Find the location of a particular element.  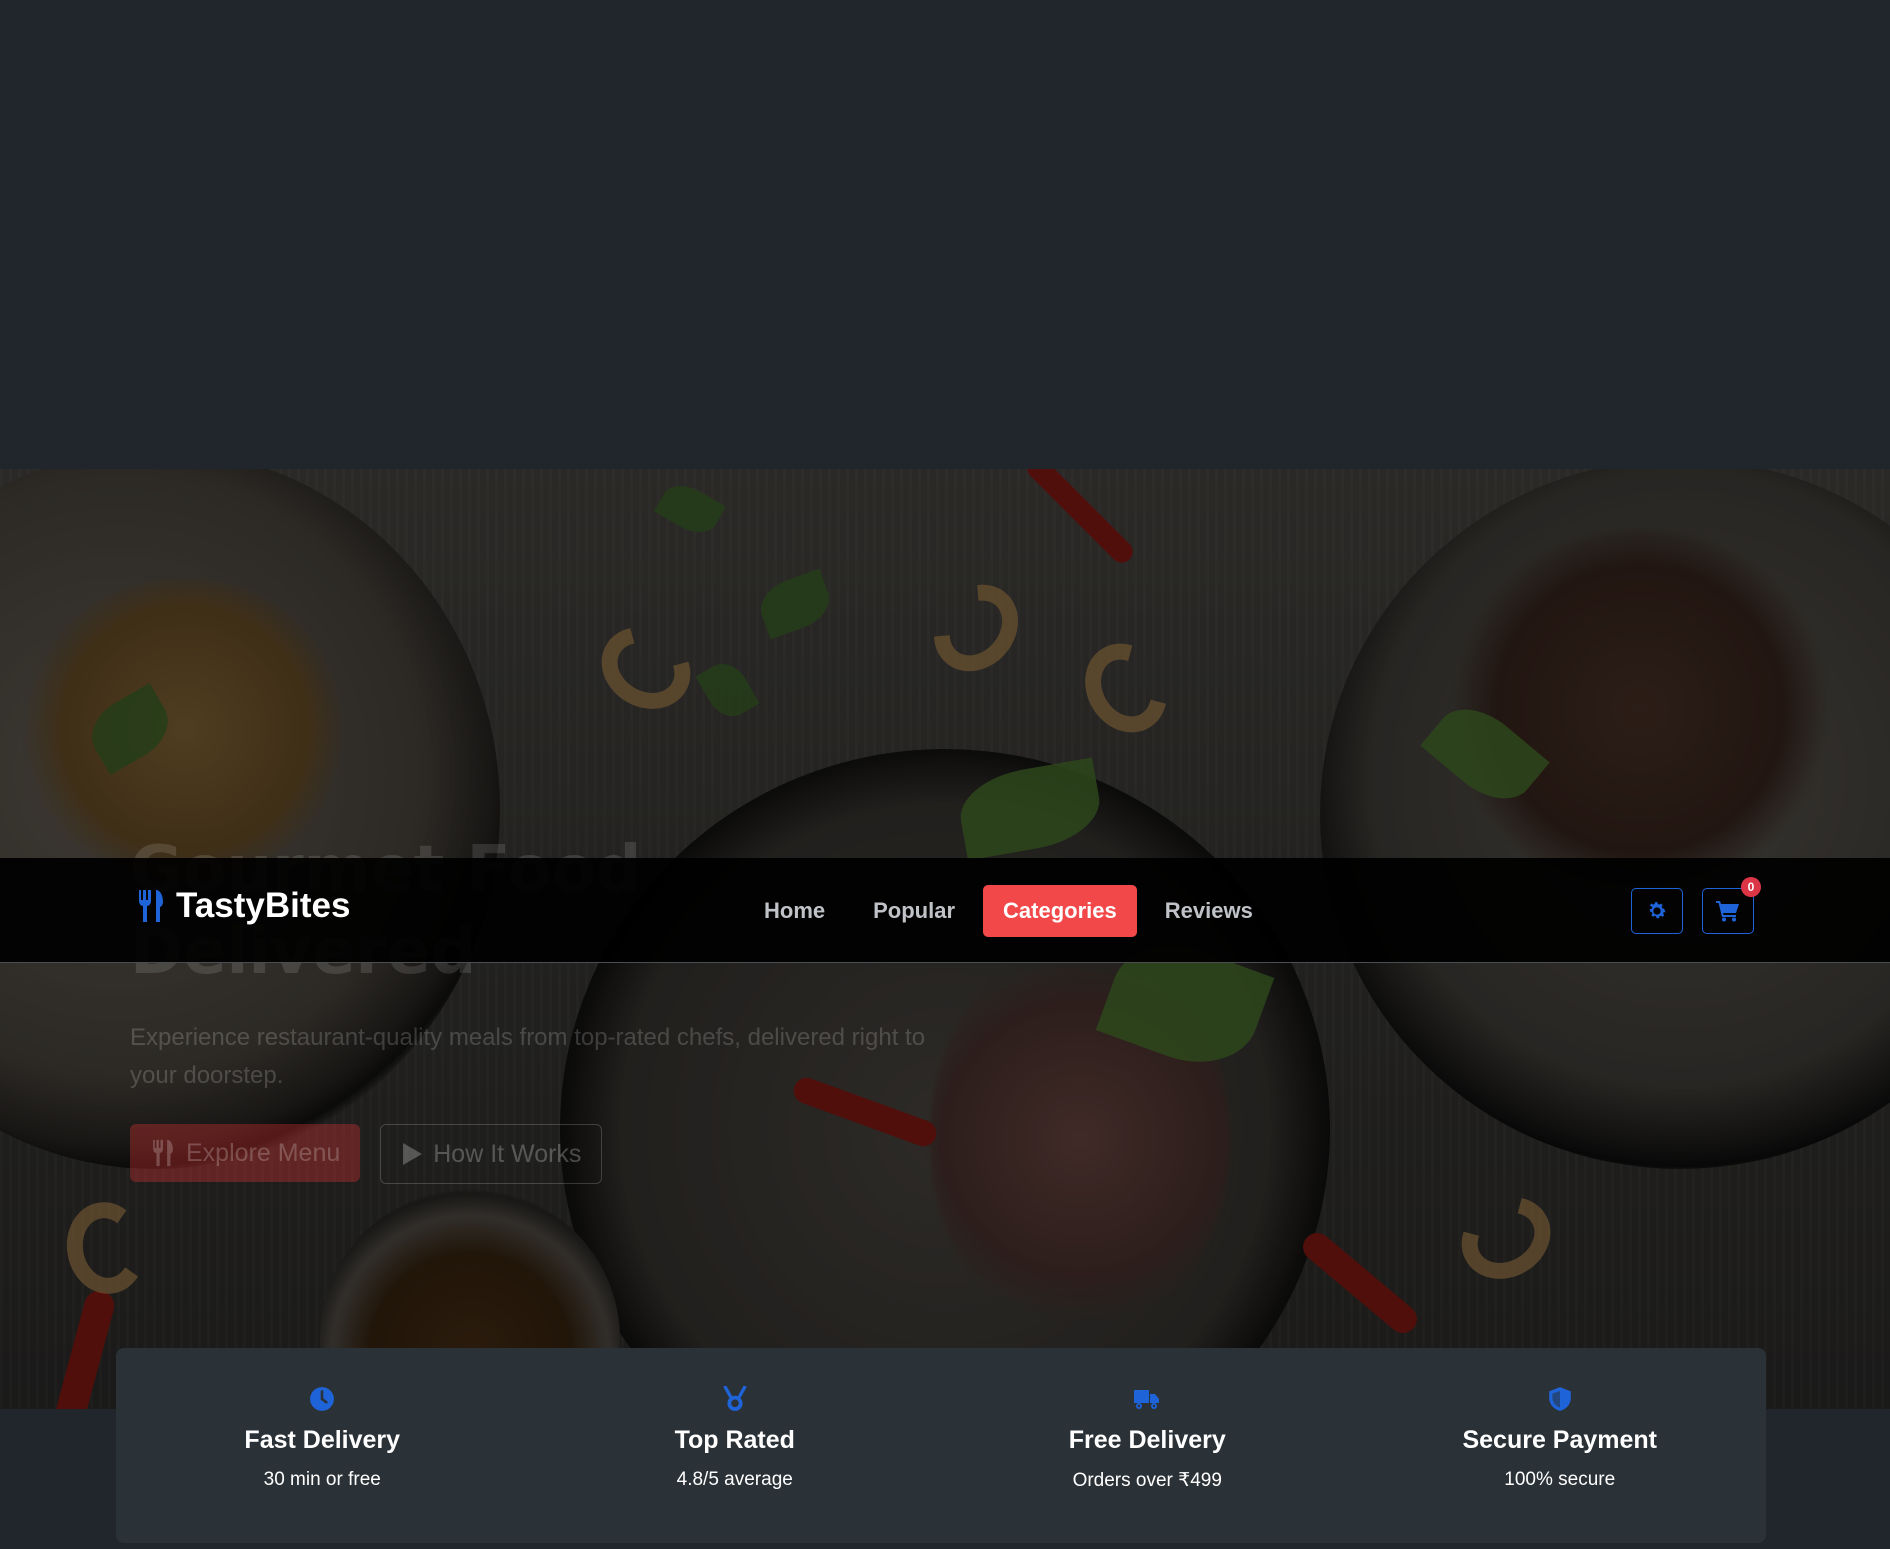

feature-secure-payment: Secure Payment 100% secure is located at coordinates (1560, 1445).